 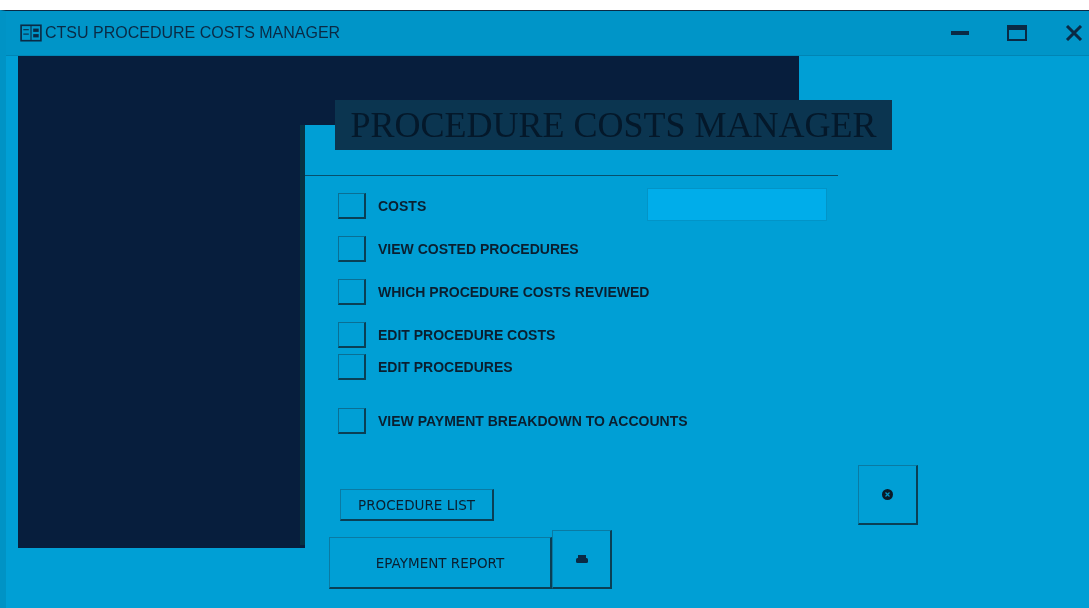 I want to click on print-button, so click(x=582, y=559).